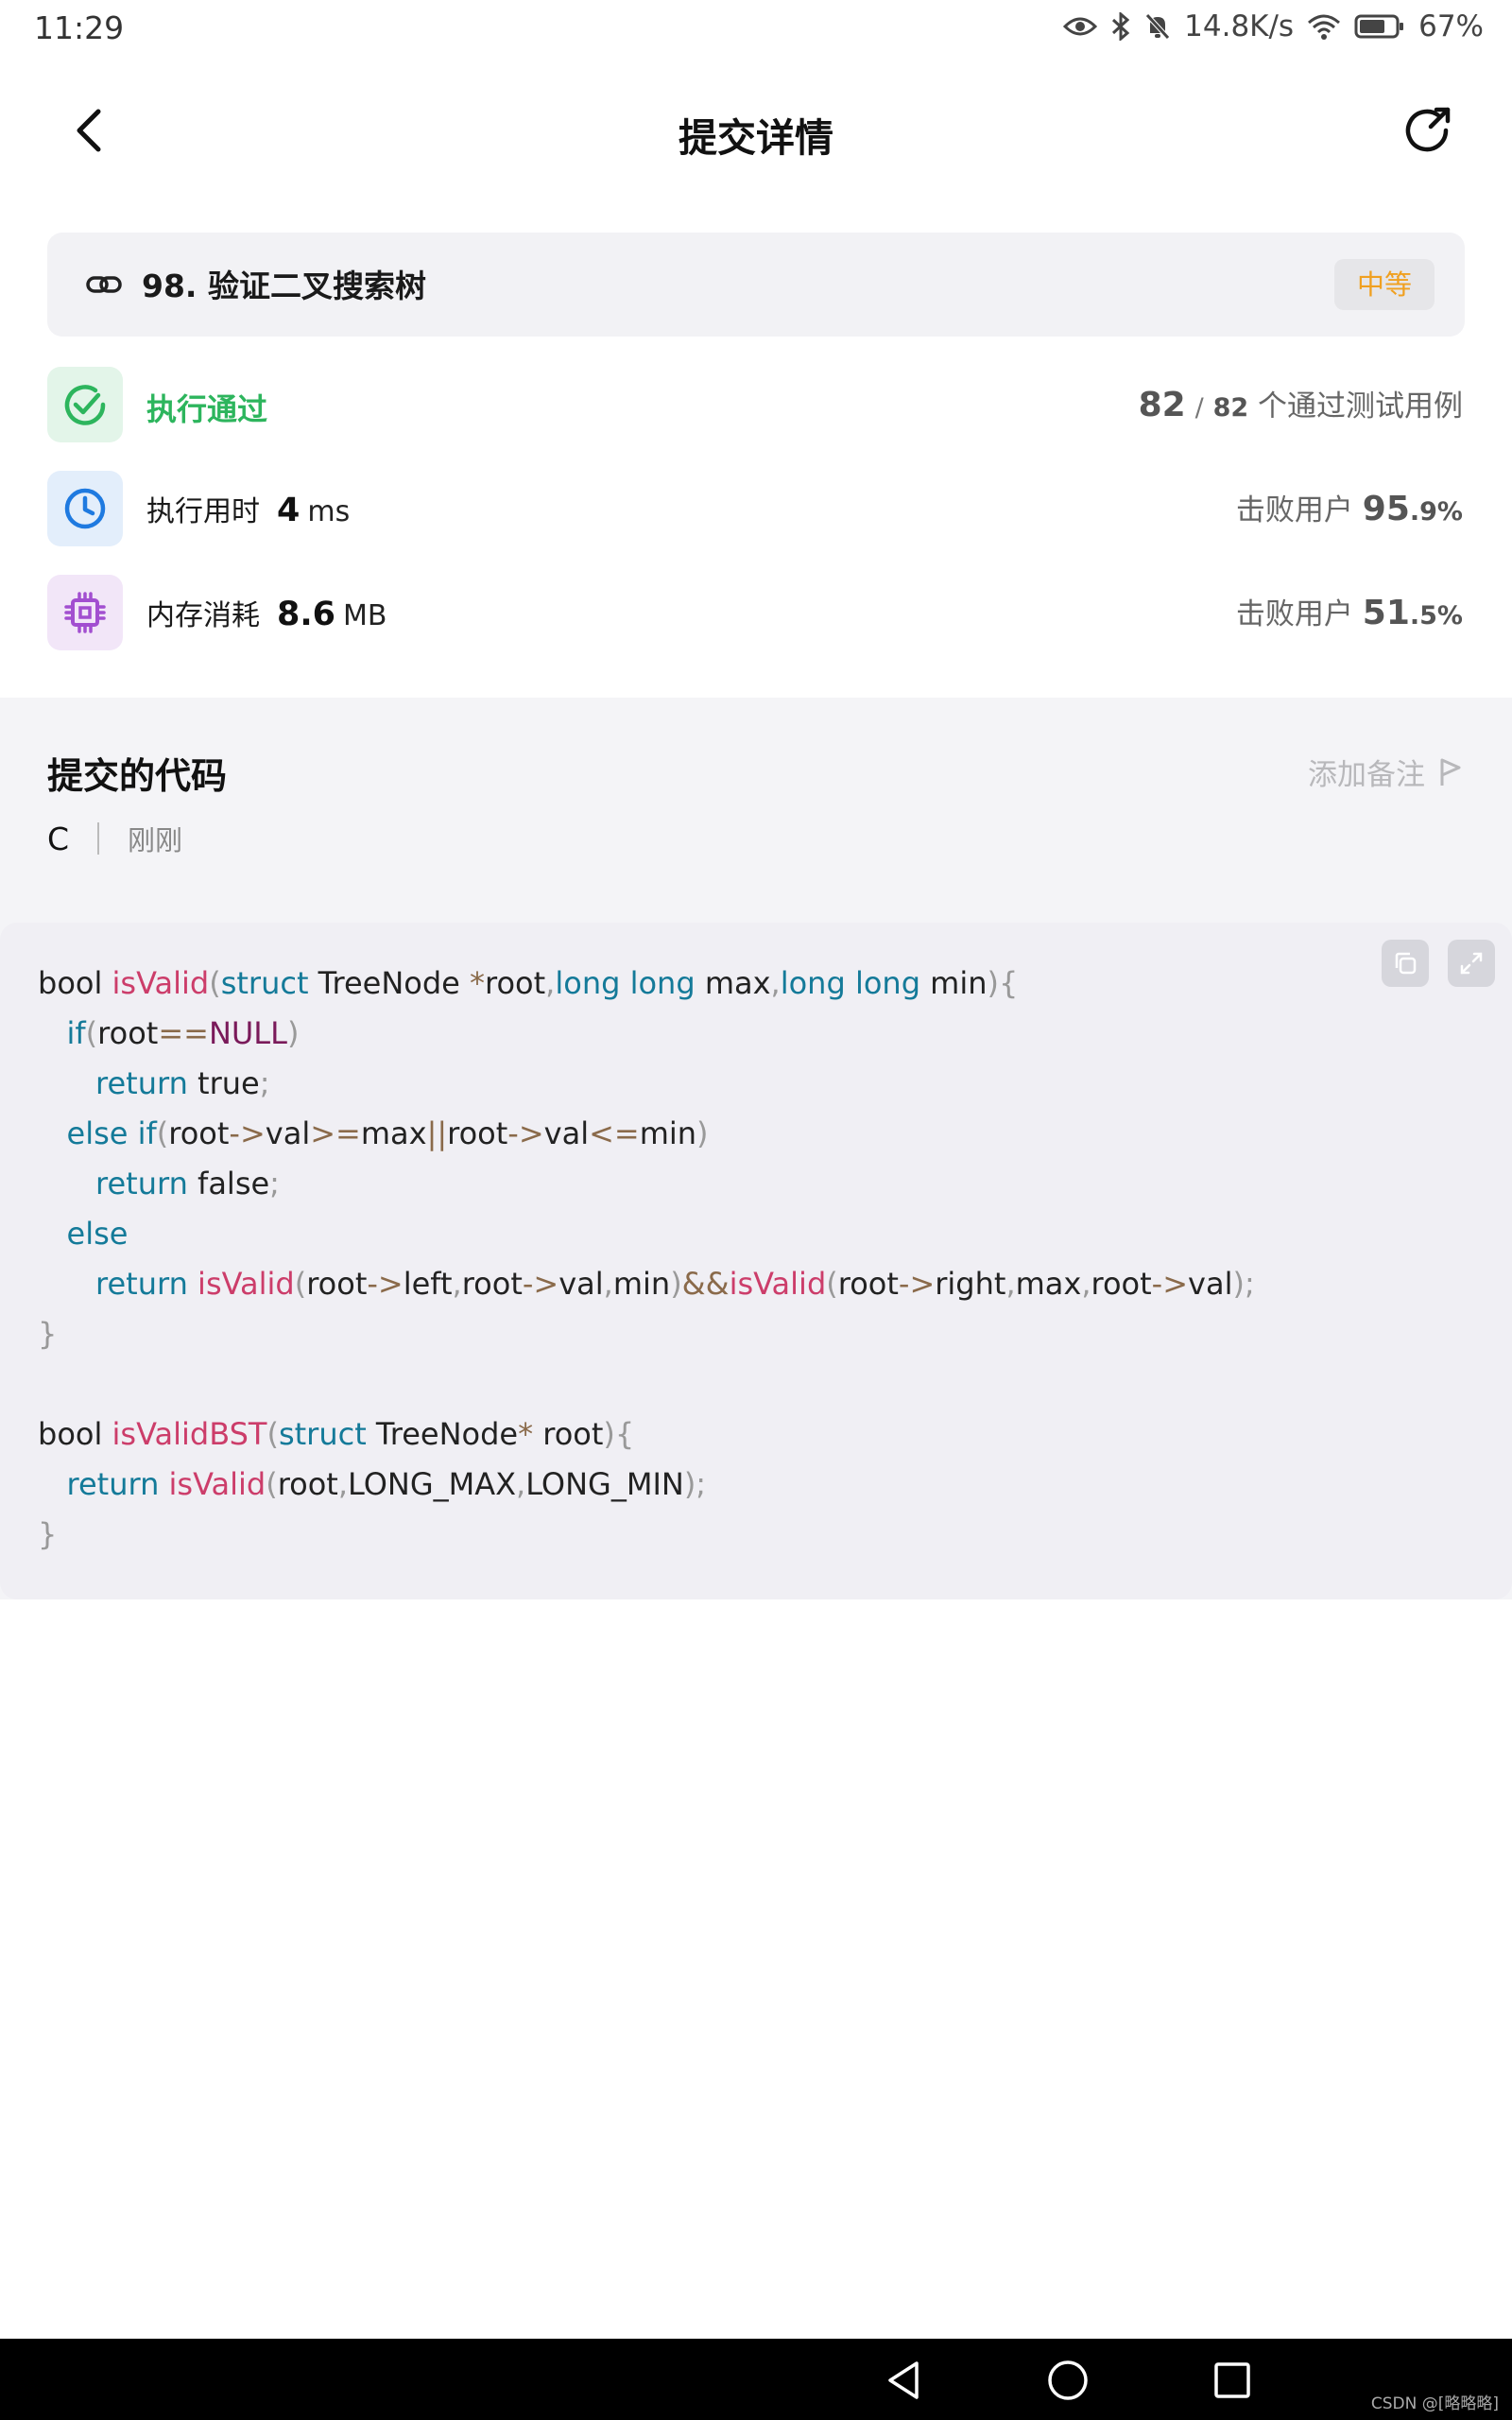 The width and height of the screenshot is (1512, 2420). Describe the element at coordinates (1379, 26) in the screenshot. I see `battery-icon` at that location.